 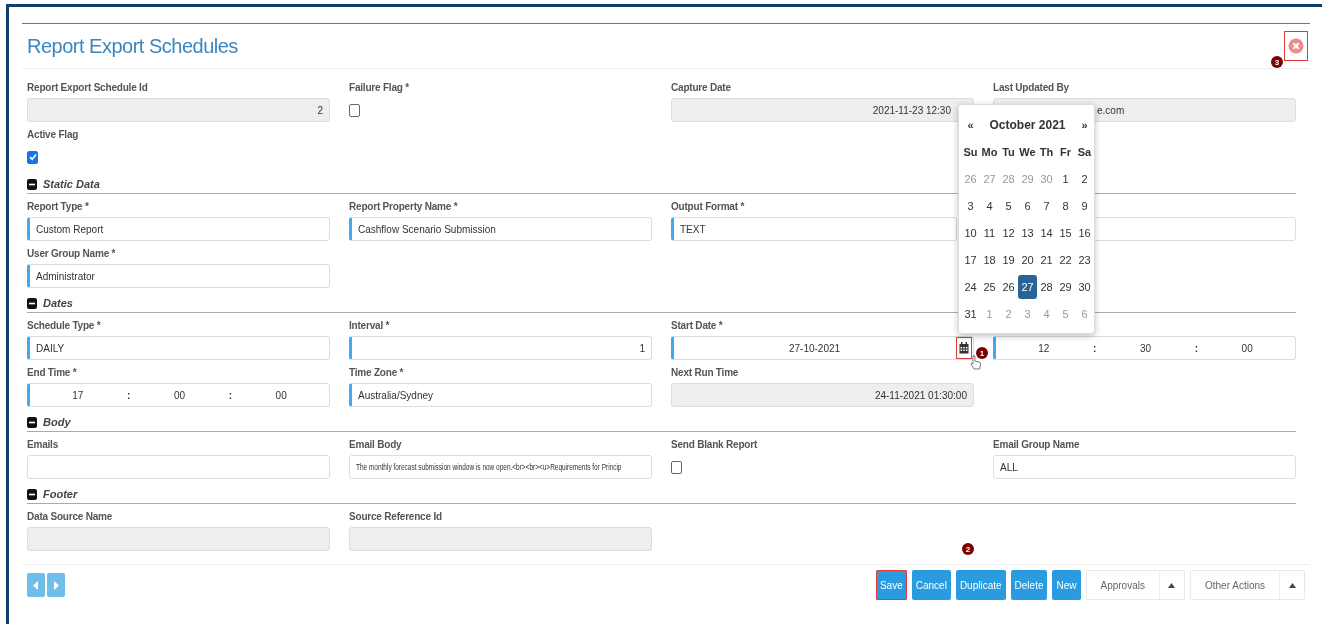 I want to click on calendar-day: 15, so click(x=1065, y=232).